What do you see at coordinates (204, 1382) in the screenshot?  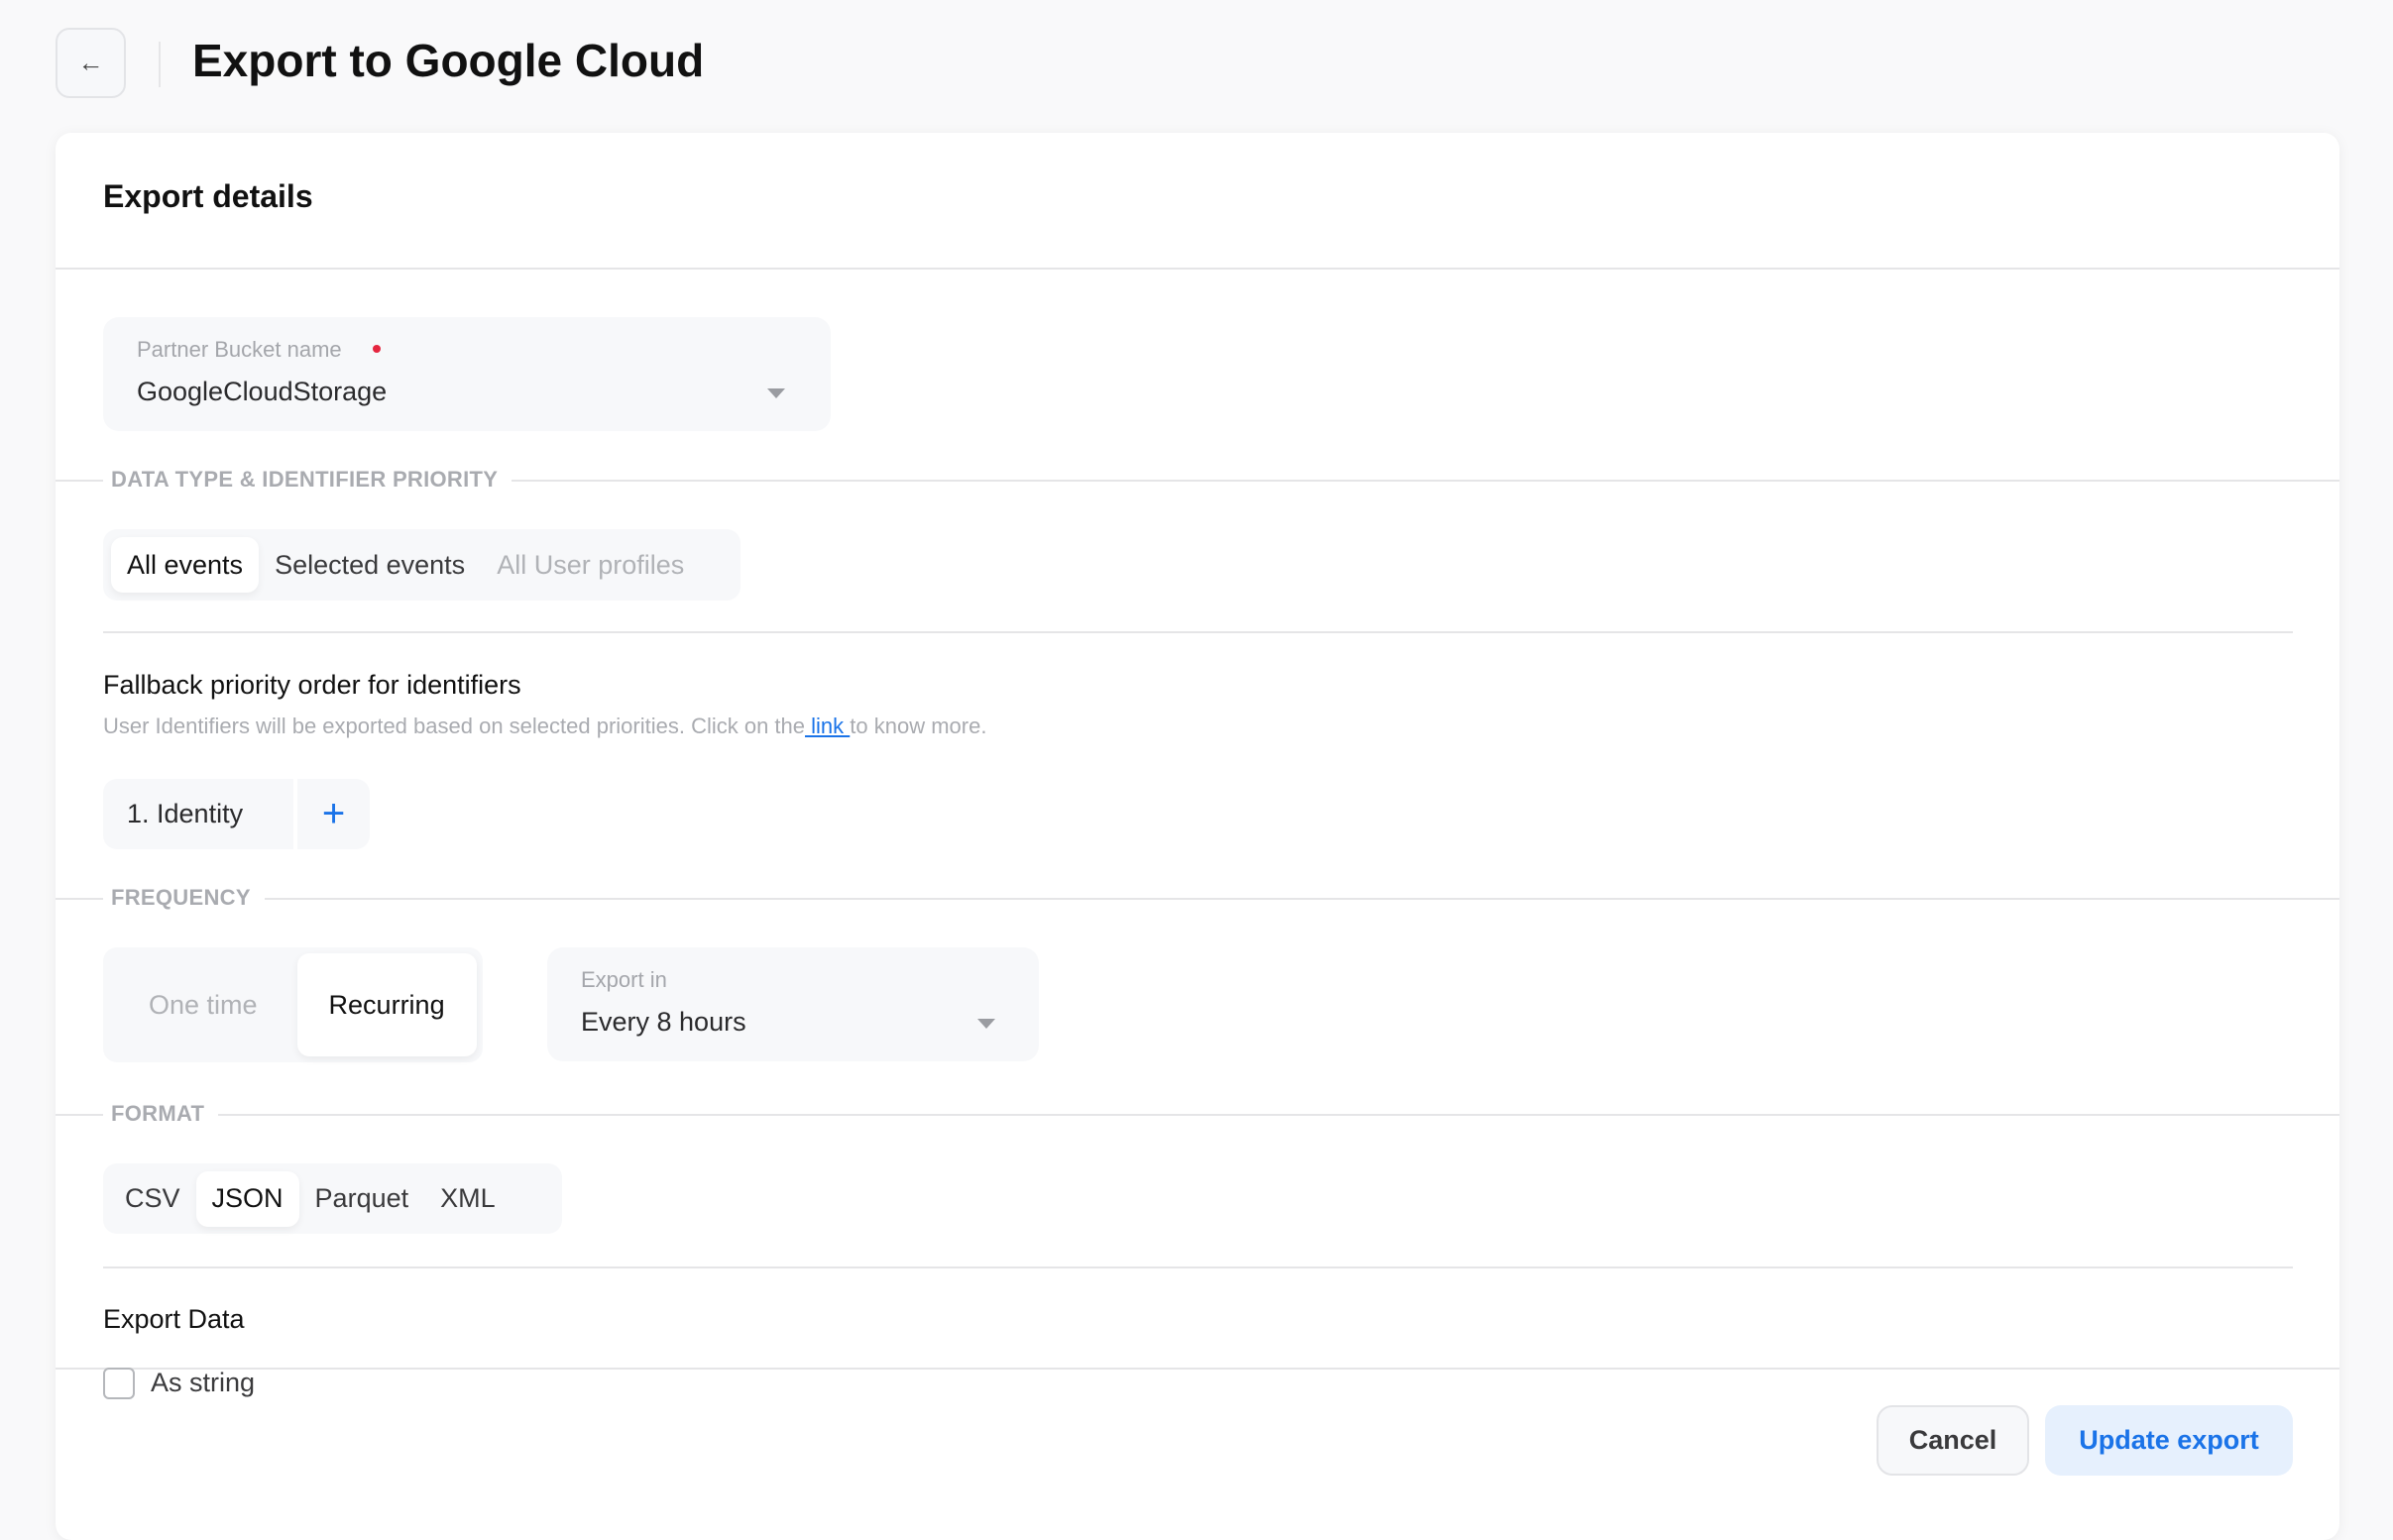 I see `as-string-label: As string` at bounding box center [204, 1382].